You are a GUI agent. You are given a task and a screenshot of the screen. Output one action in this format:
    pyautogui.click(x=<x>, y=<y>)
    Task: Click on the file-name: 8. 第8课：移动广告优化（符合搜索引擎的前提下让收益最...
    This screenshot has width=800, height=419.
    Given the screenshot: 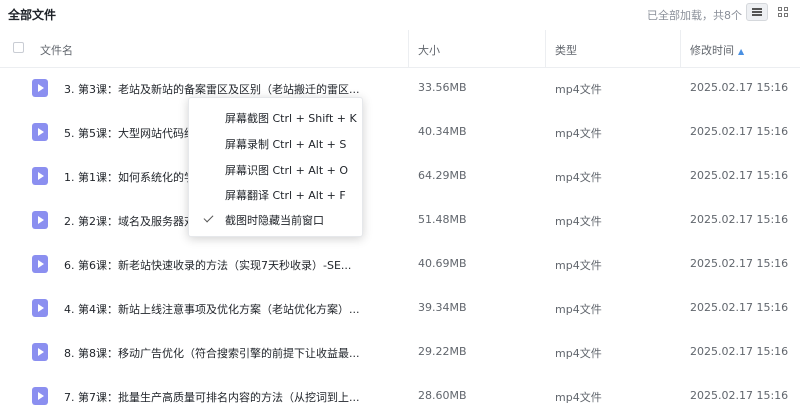 What is the action you would take?
    pyautogui.click(x=211, y=353)
    